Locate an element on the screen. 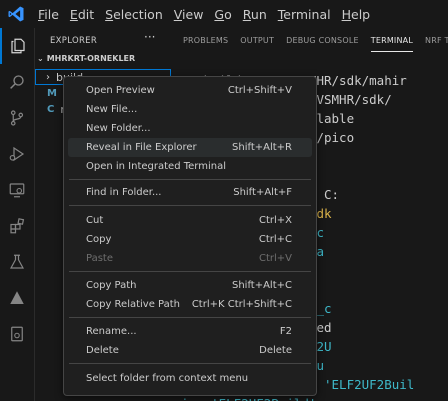  menu-run-label: un is located at coordinates (258, 14).